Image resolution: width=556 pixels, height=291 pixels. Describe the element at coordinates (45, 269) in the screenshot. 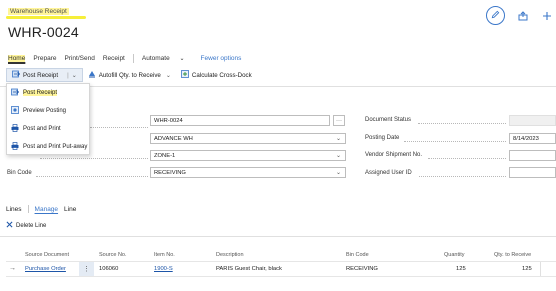

I see `source-document-link: Purchase Order` at that location.